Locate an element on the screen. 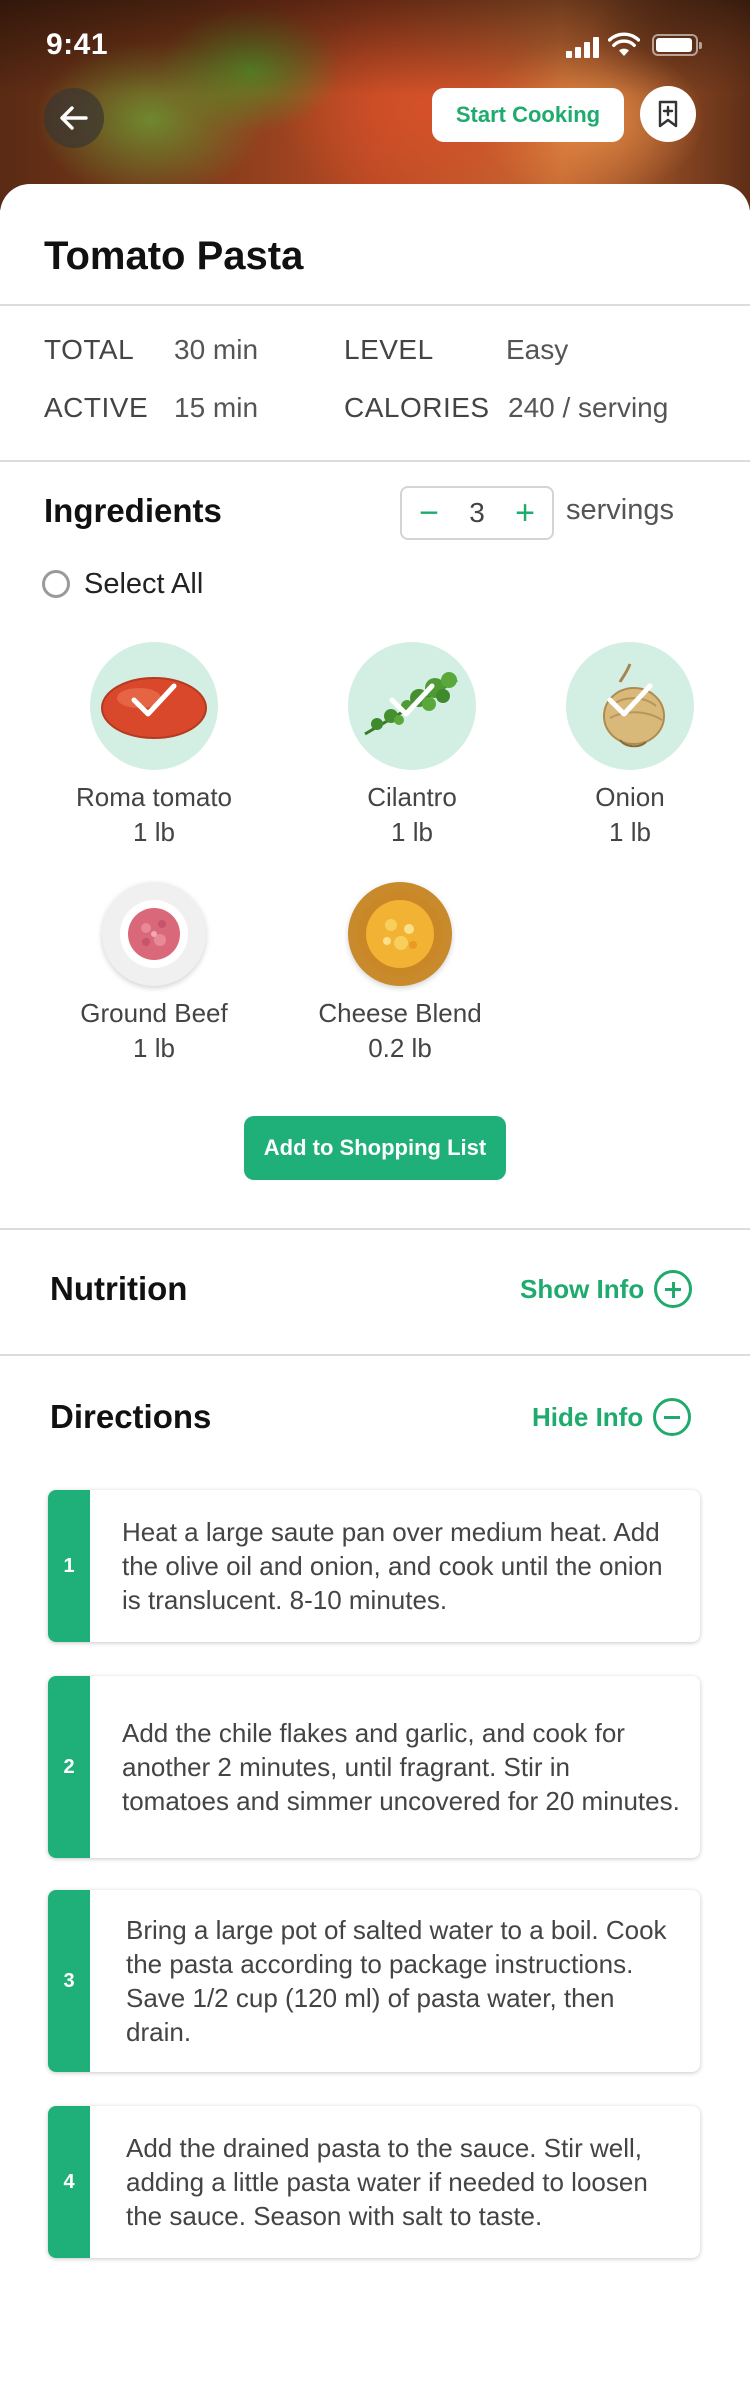 The image size is (750, 2384). ingredient-item: Cilantro 1 lb is located at coordinates (412, 745).